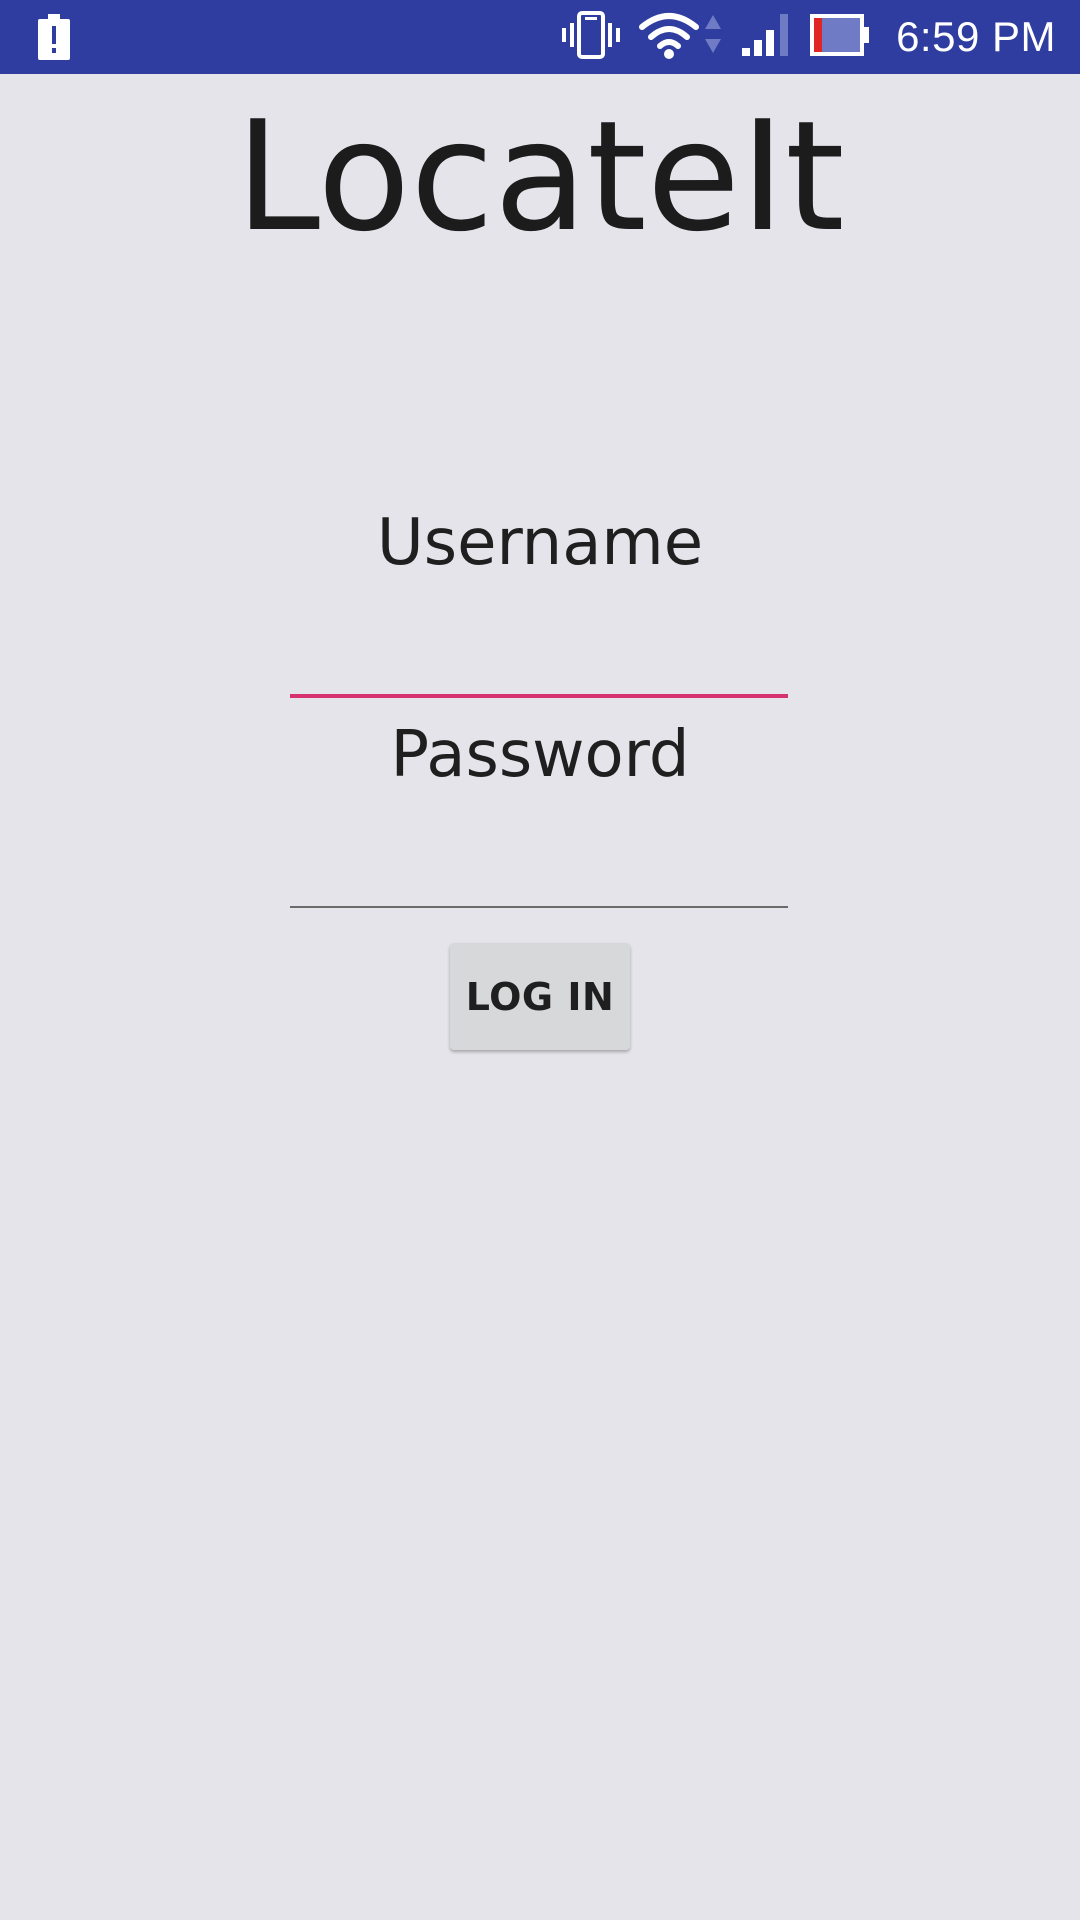 This screenshot has width=1080, height=1920. I want to click on wifi-icon, so click(669, 37).